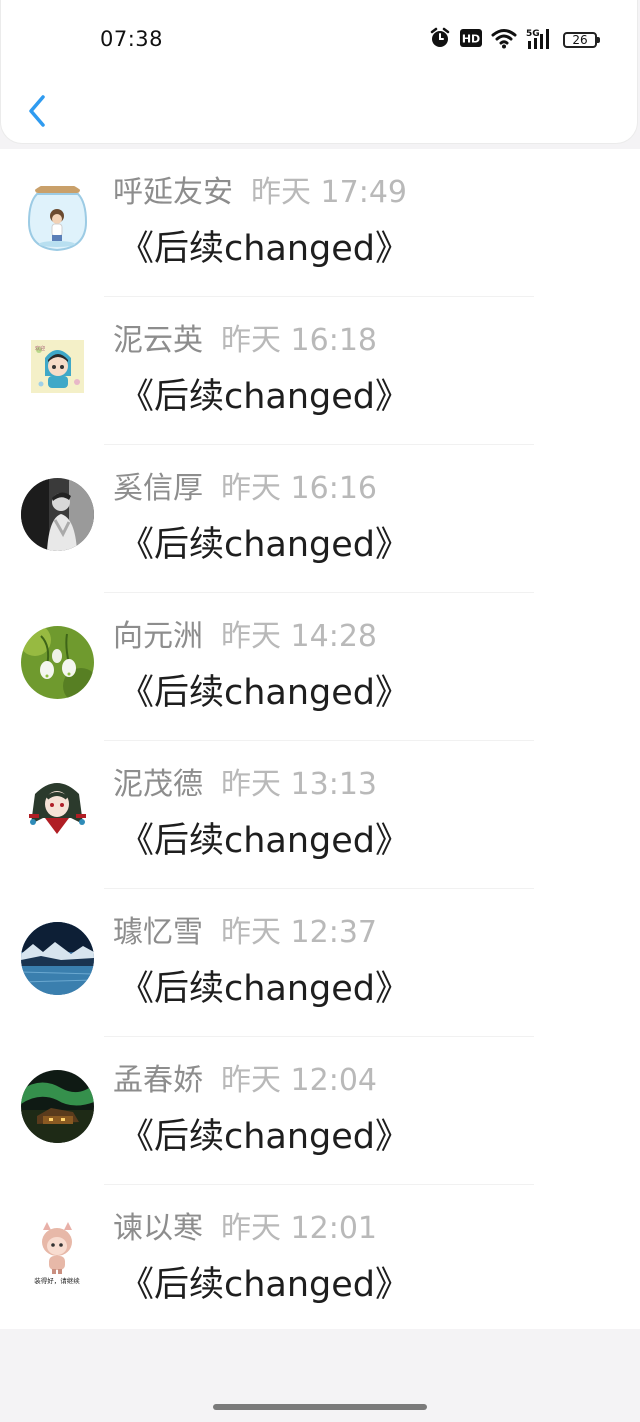  Describe the element at coordinates (320, 1111) in the screenshot. I see `comment-item: 孟春娇 昨天 12:04 《后续changed》` at that location.